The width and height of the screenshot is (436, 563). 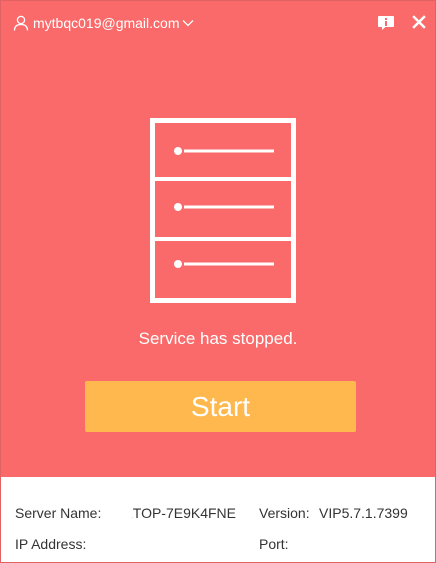 What do you see at coordinates (284, 513) in the screenshot?
I see `version-label: Version:` at bounding box center [284, 513].